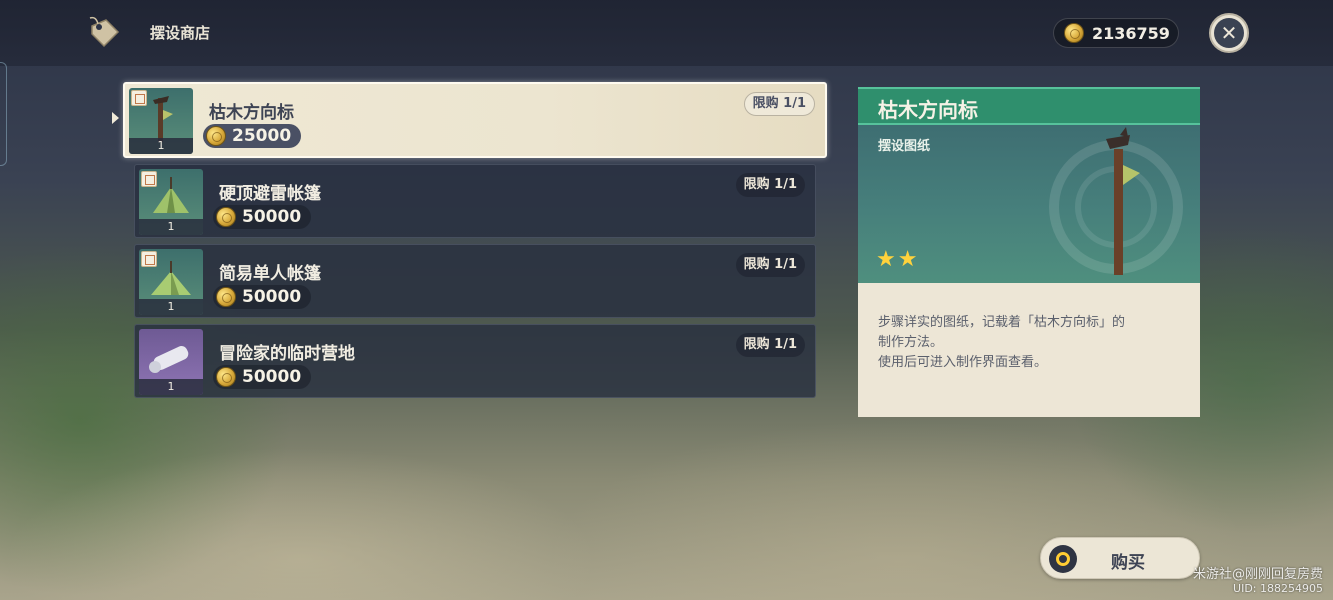  What do you see at coordinates (1278, 588) in the screenshot?
I see `watermark-uid: UID: 188254905` at bounding box center [1278, 588].